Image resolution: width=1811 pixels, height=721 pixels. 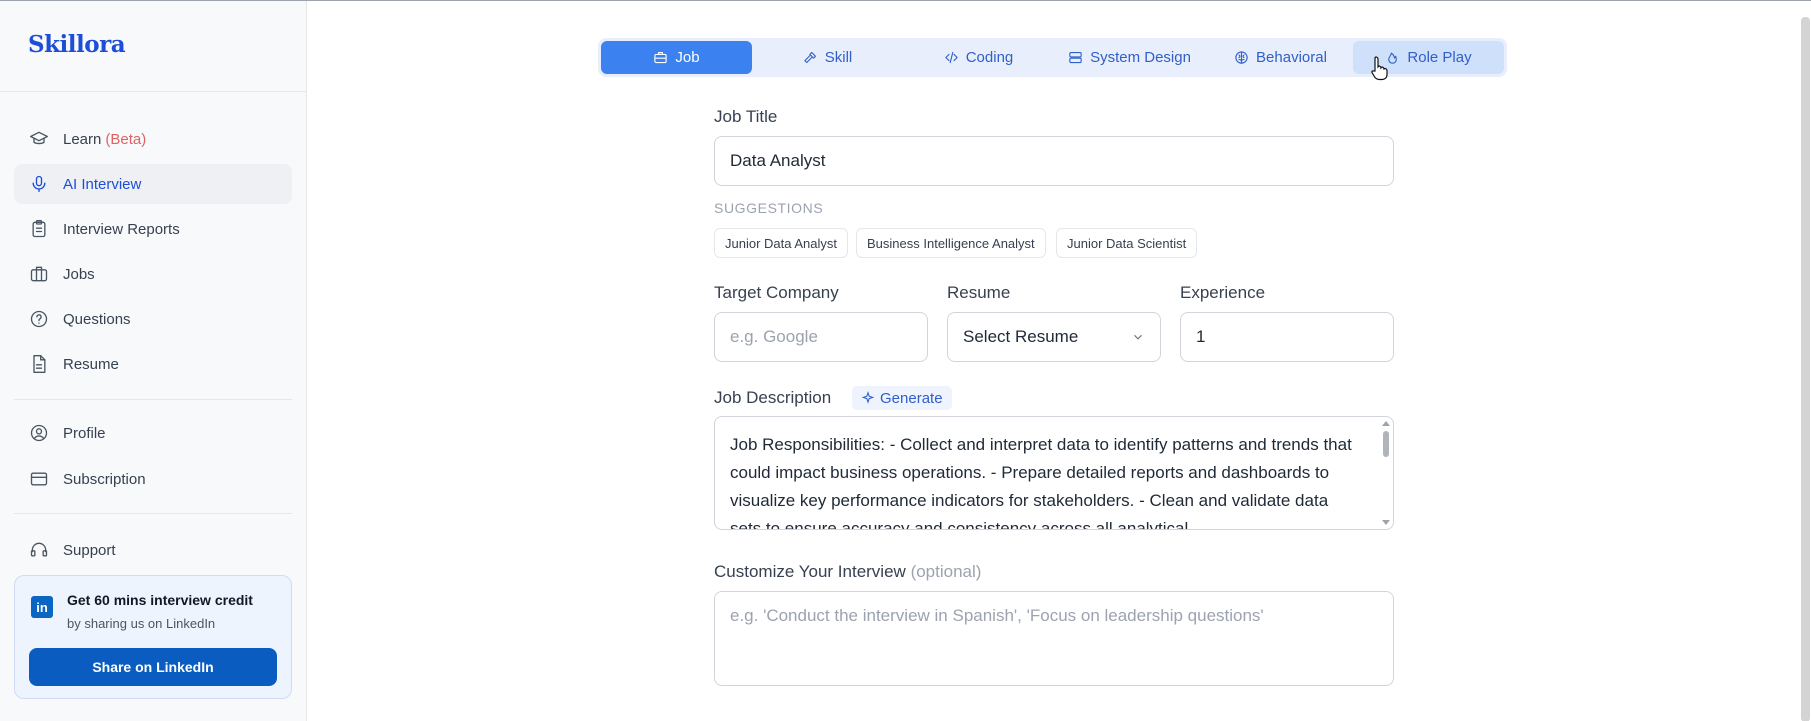 I want to click on target-company-input: e.g. Google, so click(x=821, y=337).